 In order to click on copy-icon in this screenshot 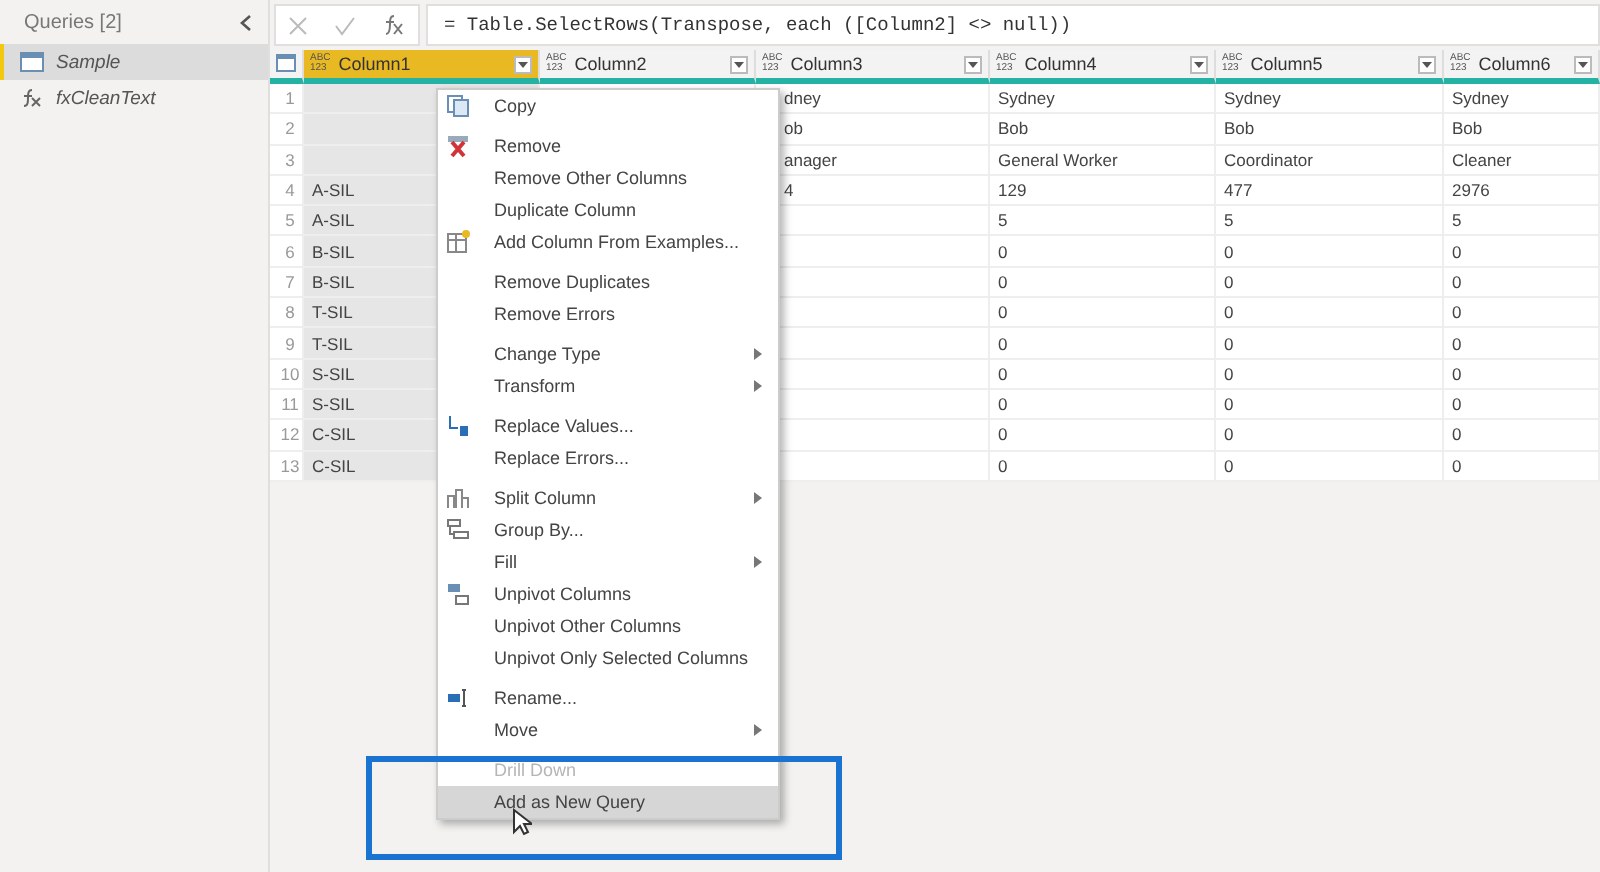, I will do `click(458, 106)`.